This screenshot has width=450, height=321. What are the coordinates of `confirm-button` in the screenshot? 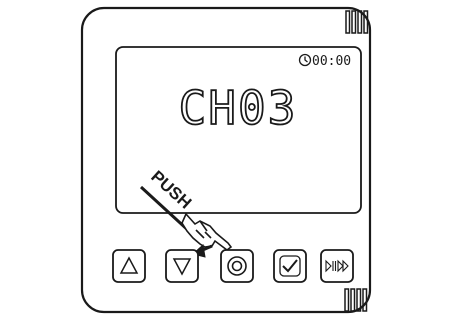 It's located at (290, 266).